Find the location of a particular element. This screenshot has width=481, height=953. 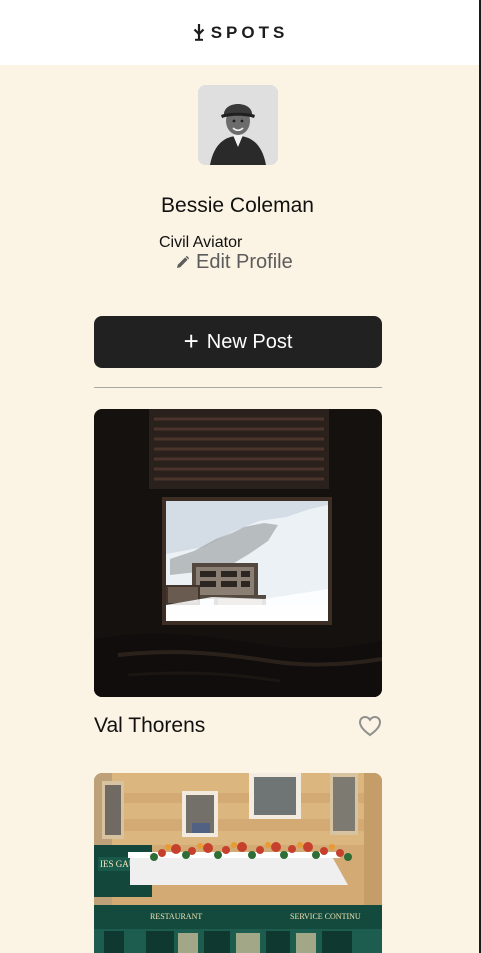

edit-profile-button: Edit Profile is located at coordinates (234, 262).